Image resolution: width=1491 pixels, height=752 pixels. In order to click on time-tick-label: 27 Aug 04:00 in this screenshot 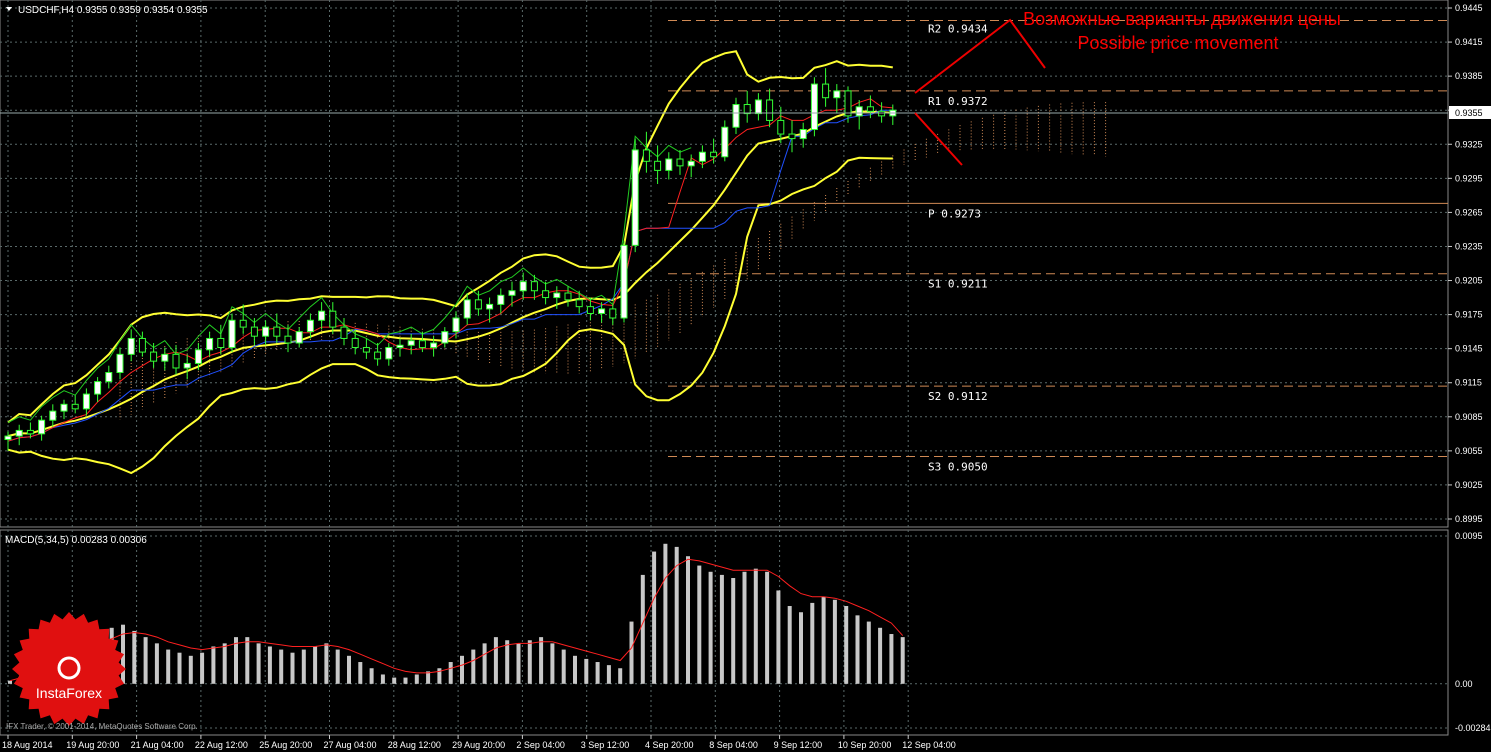, I will do `click(350, 745)`.